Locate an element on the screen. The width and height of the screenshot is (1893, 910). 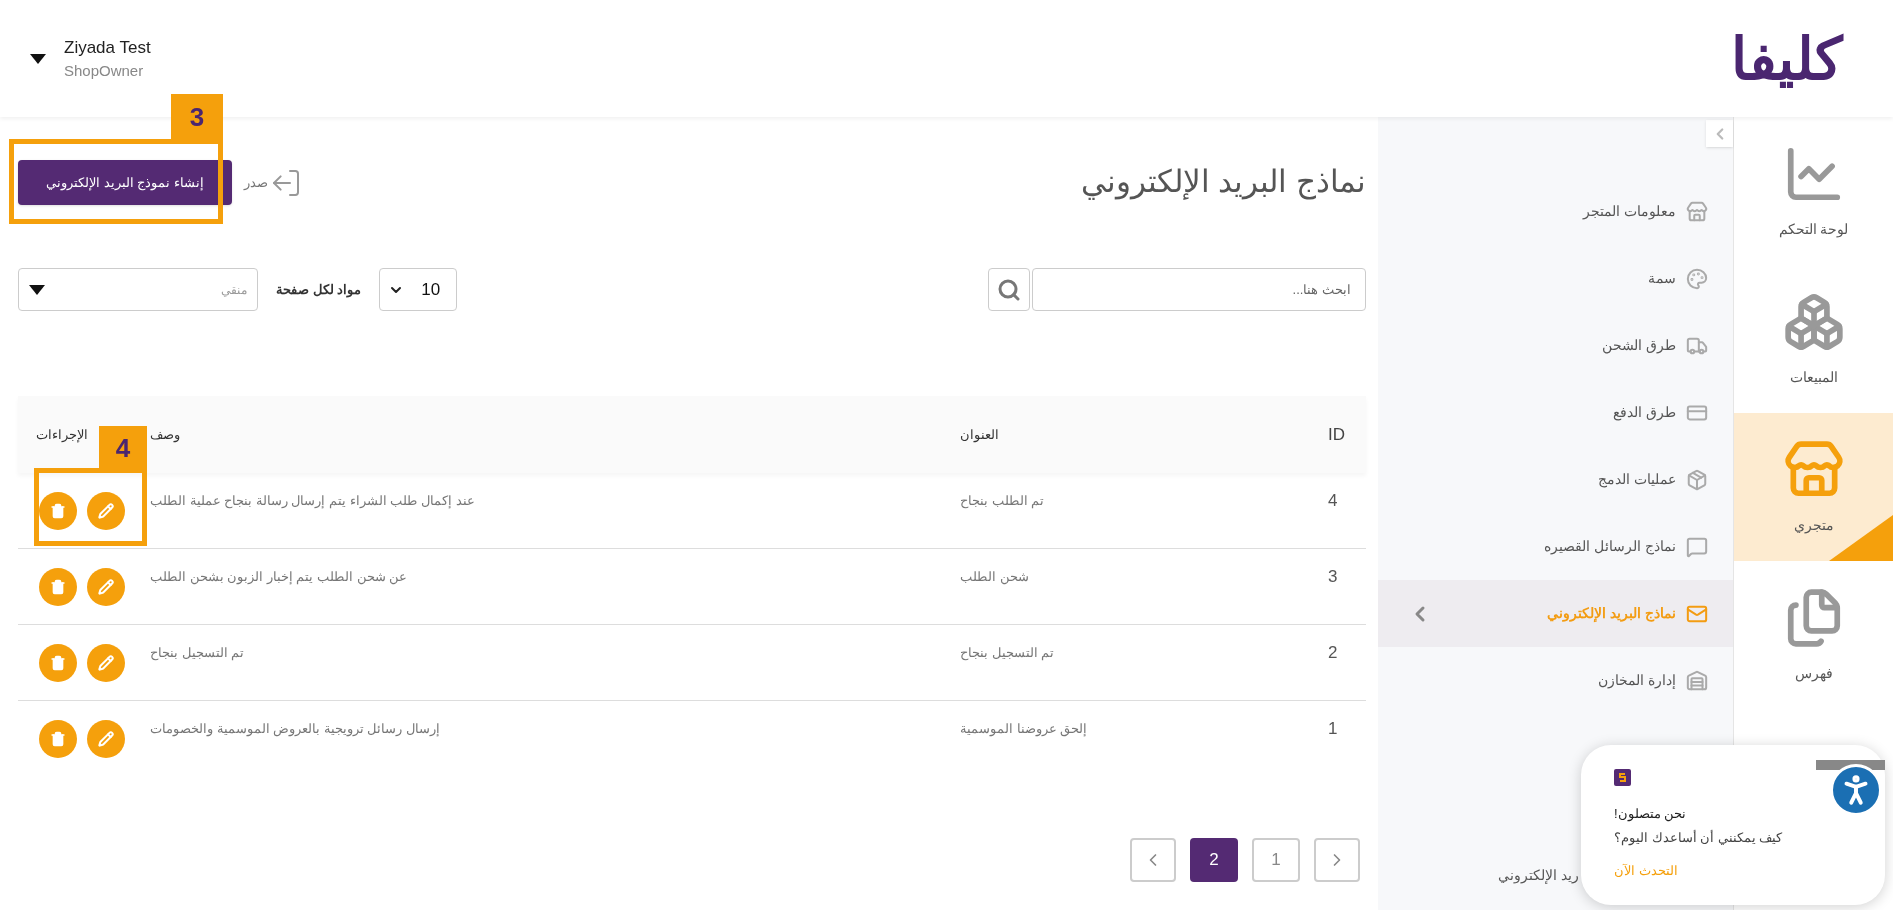
page-size-label: مواد لكل صفحة is located at coordinates (319, 290).